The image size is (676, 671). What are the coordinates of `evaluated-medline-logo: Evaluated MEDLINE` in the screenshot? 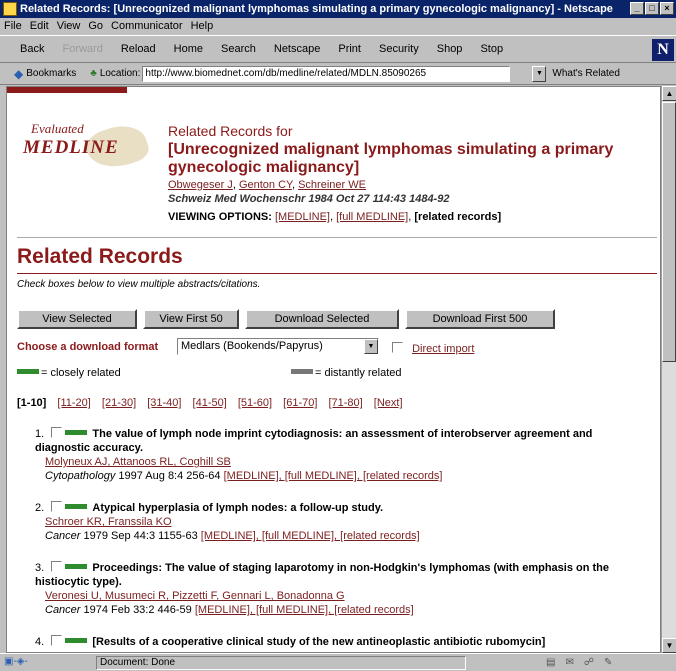 It's located at (84, 148).